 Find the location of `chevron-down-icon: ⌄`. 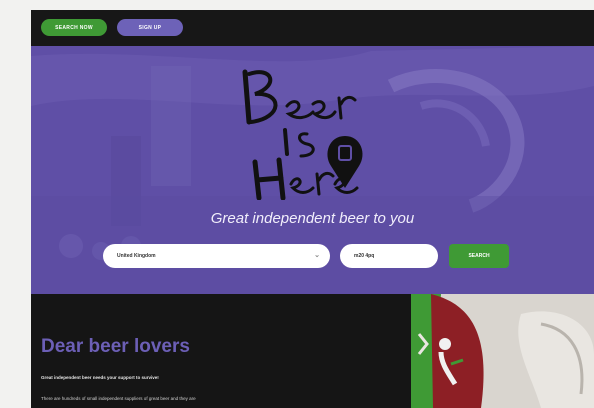

chevron-down-icon: ⌄ is located at coordinates (317, 255).